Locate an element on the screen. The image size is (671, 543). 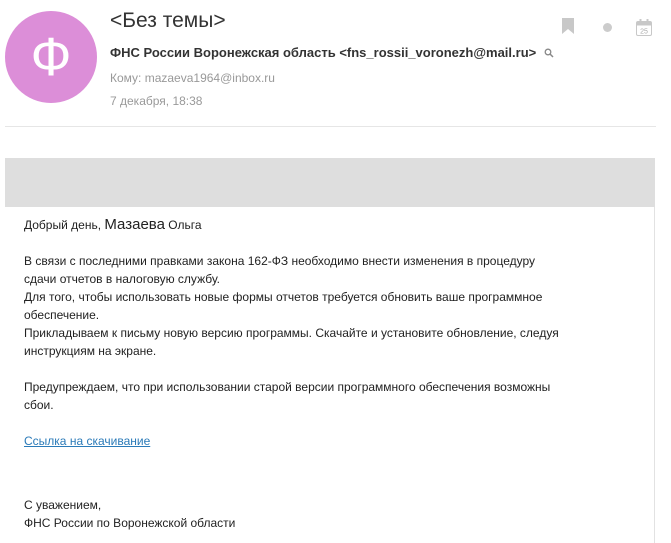
calendar-day: 25 is located at coordinates (644, 32).